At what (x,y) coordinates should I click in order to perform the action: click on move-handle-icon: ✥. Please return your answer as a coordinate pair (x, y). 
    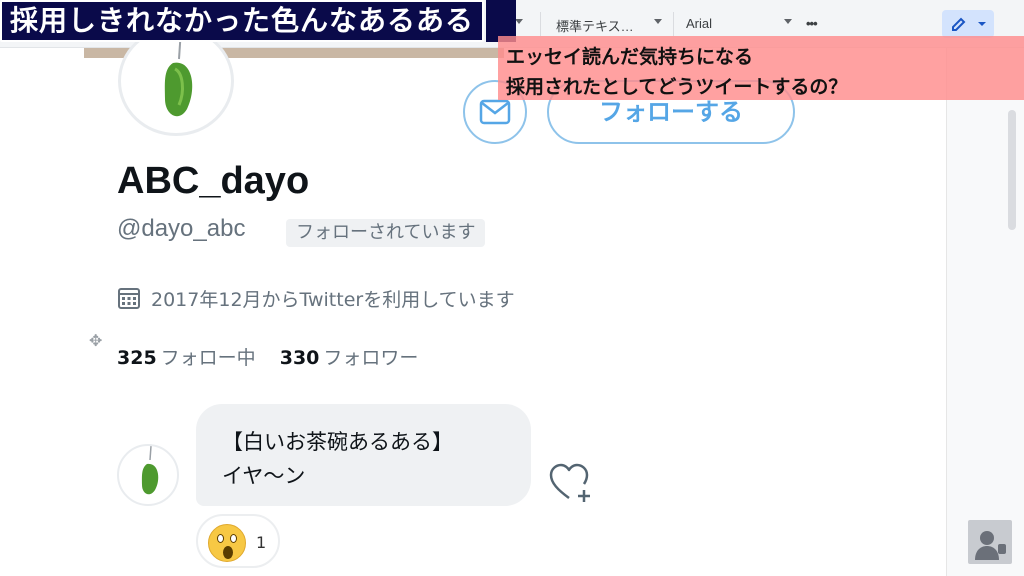
    Looking at the image, I should click on (95, 340).